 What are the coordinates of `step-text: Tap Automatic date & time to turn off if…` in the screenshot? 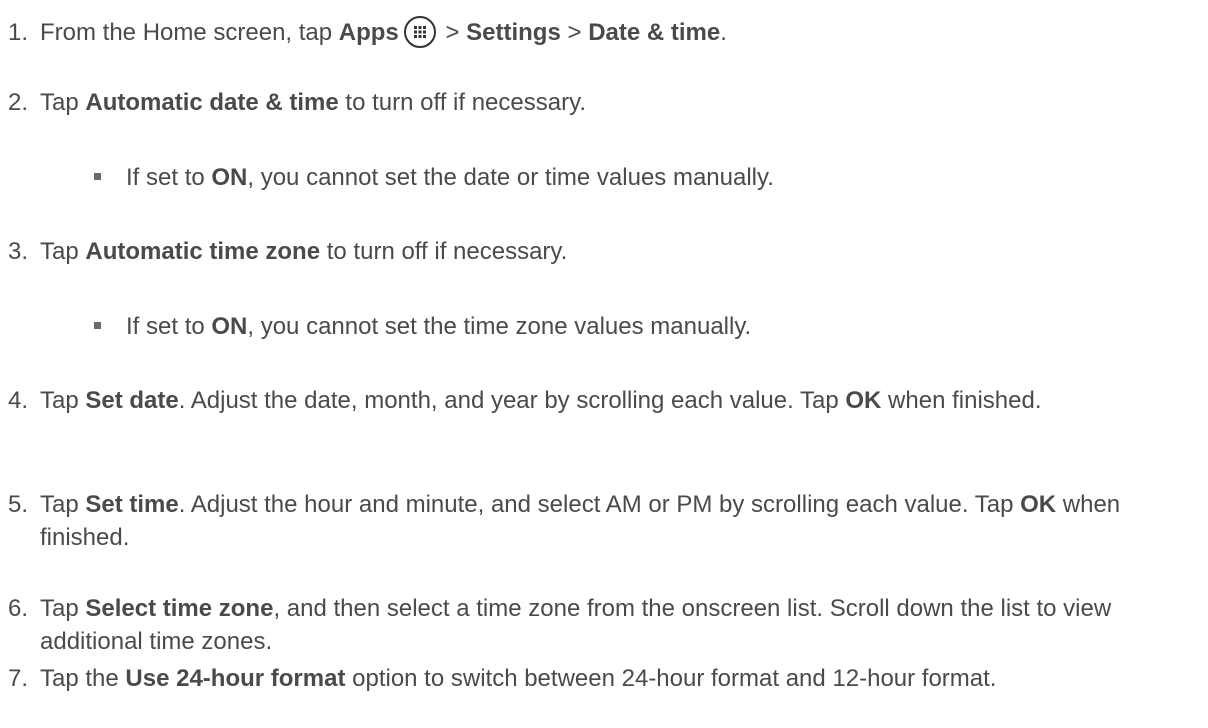 It's located at (313, 102).